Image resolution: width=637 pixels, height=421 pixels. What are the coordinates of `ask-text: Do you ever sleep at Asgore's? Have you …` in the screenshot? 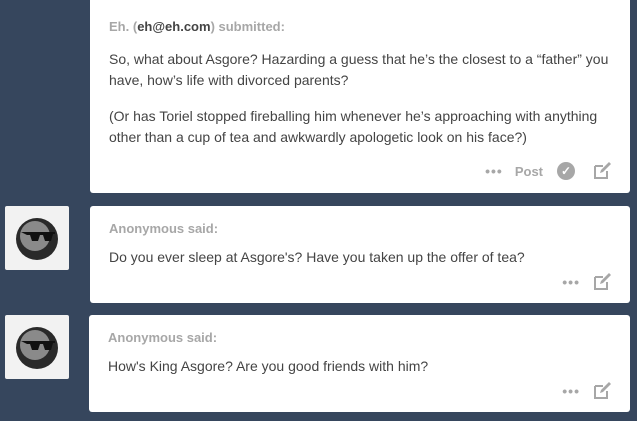 It's located at (317, 257).